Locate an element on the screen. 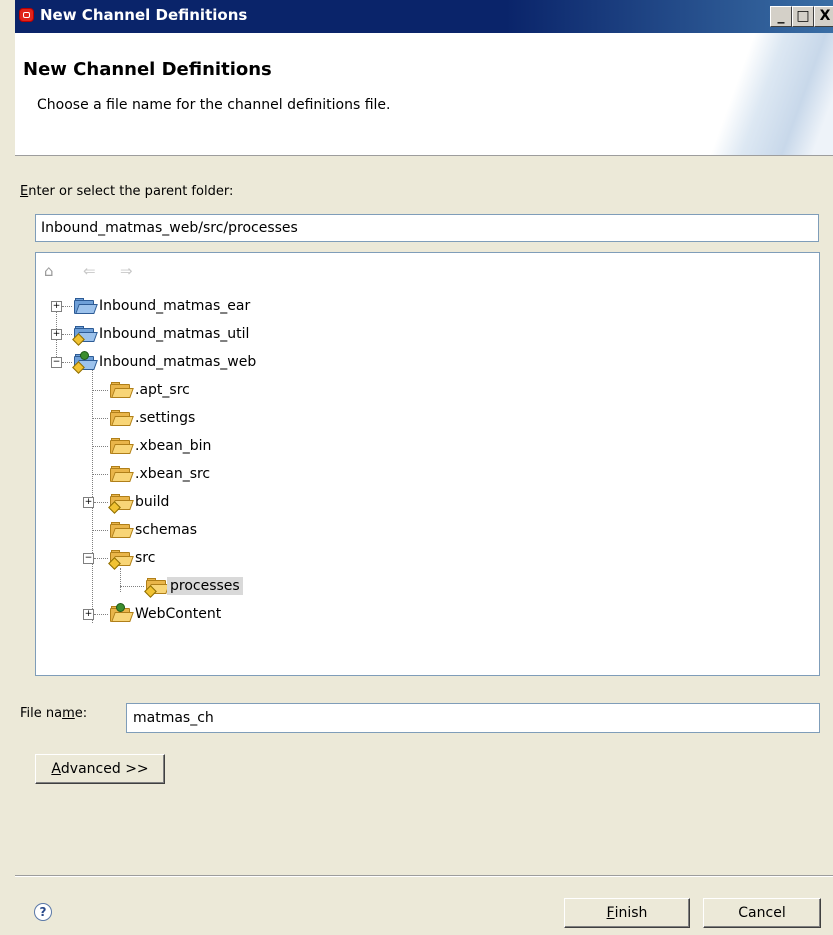 This screenshot has height=935, width=833. tree-item: − src is located at coordinates (416, 559).